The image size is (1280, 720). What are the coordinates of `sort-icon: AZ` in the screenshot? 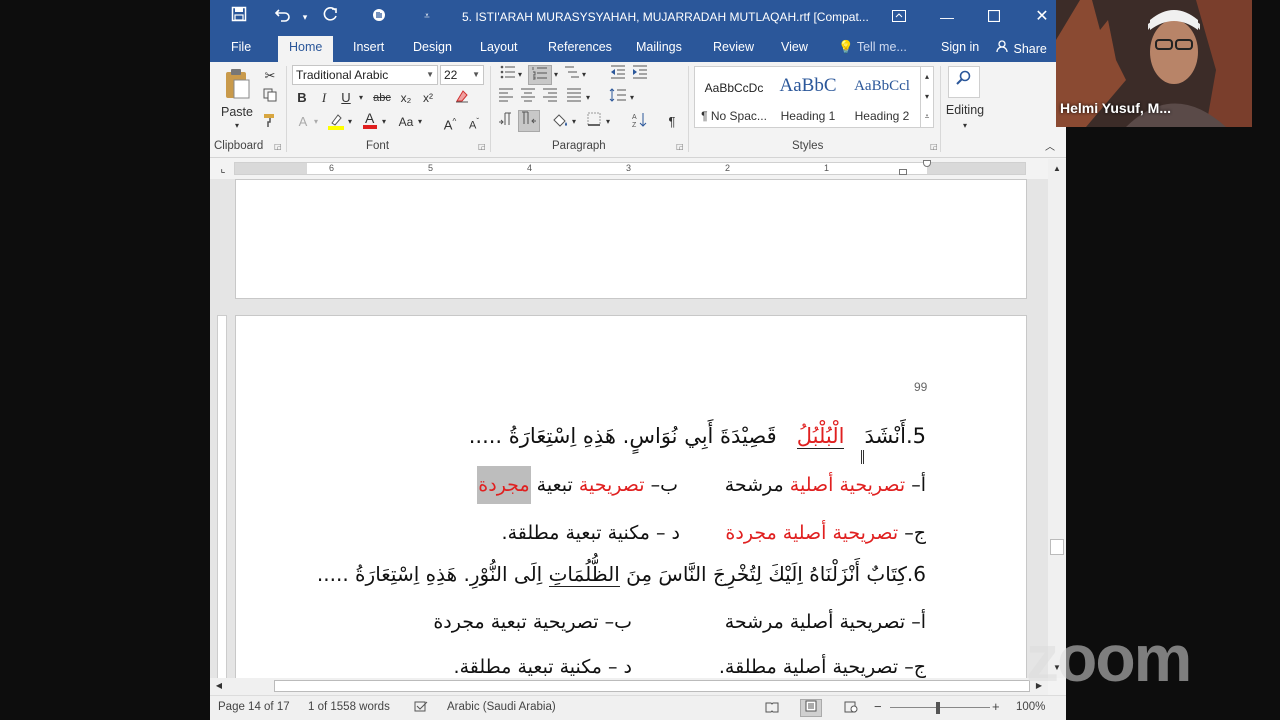 It's located at (640, 122).